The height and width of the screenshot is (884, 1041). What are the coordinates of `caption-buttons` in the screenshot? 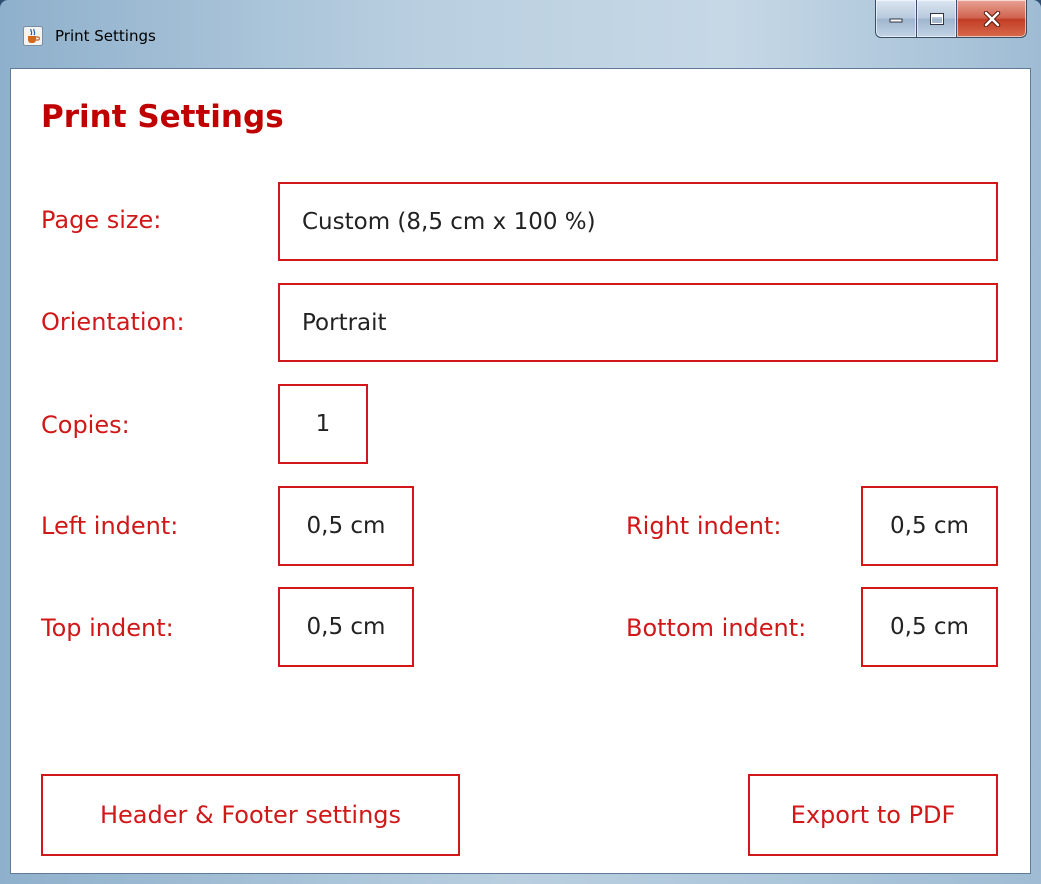 It's located at (951, 19).